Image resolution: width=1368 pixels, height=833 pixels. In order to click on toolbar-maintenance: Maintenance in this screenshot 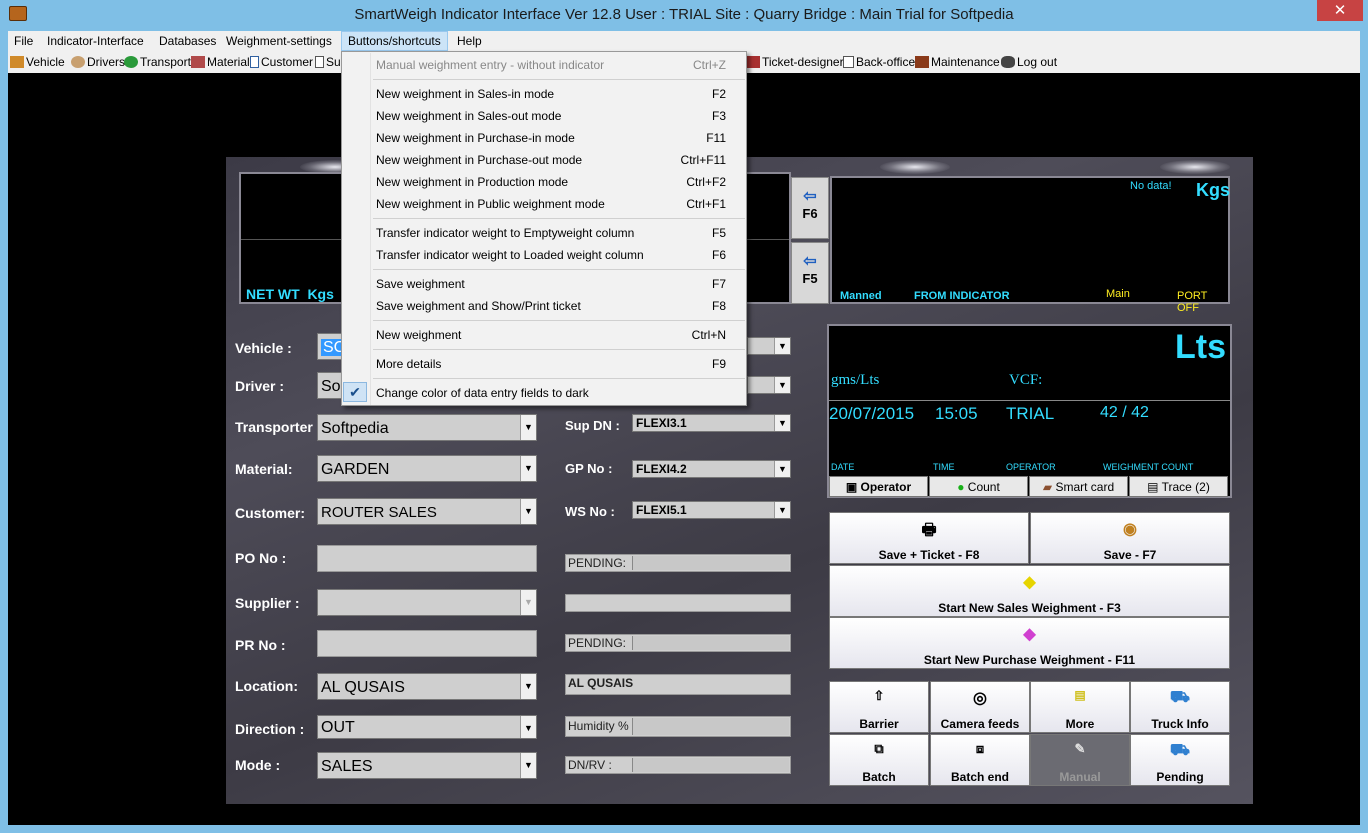, I will do `click(957, 62)`.